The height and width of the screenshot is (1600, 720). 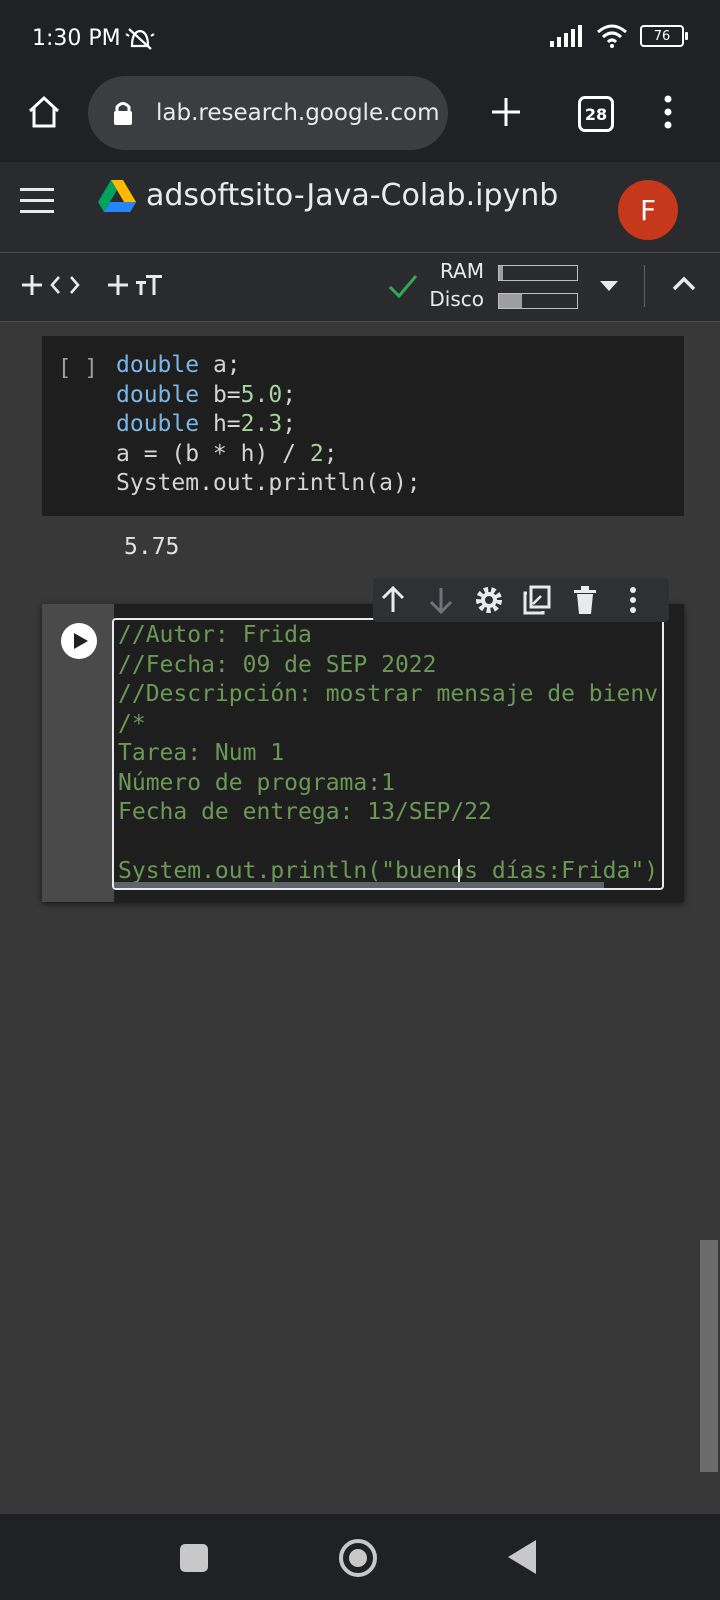 I want to click on code-token: System.out.println(a);, so click(x=268, y=483).